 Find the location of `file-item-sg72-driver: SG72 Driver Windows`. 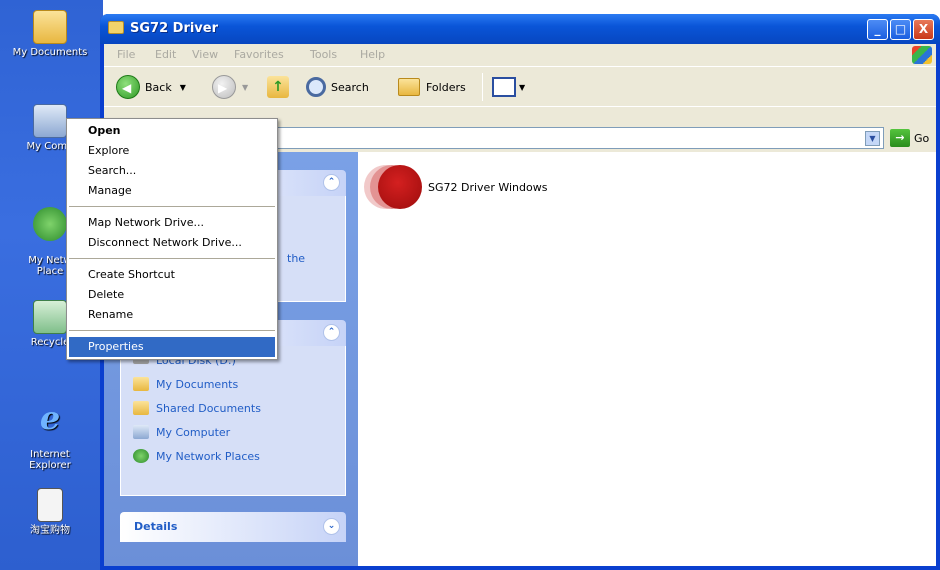

file-item-sg72-driver: SG72 Driver Windows is located at coordinates (455, 187).